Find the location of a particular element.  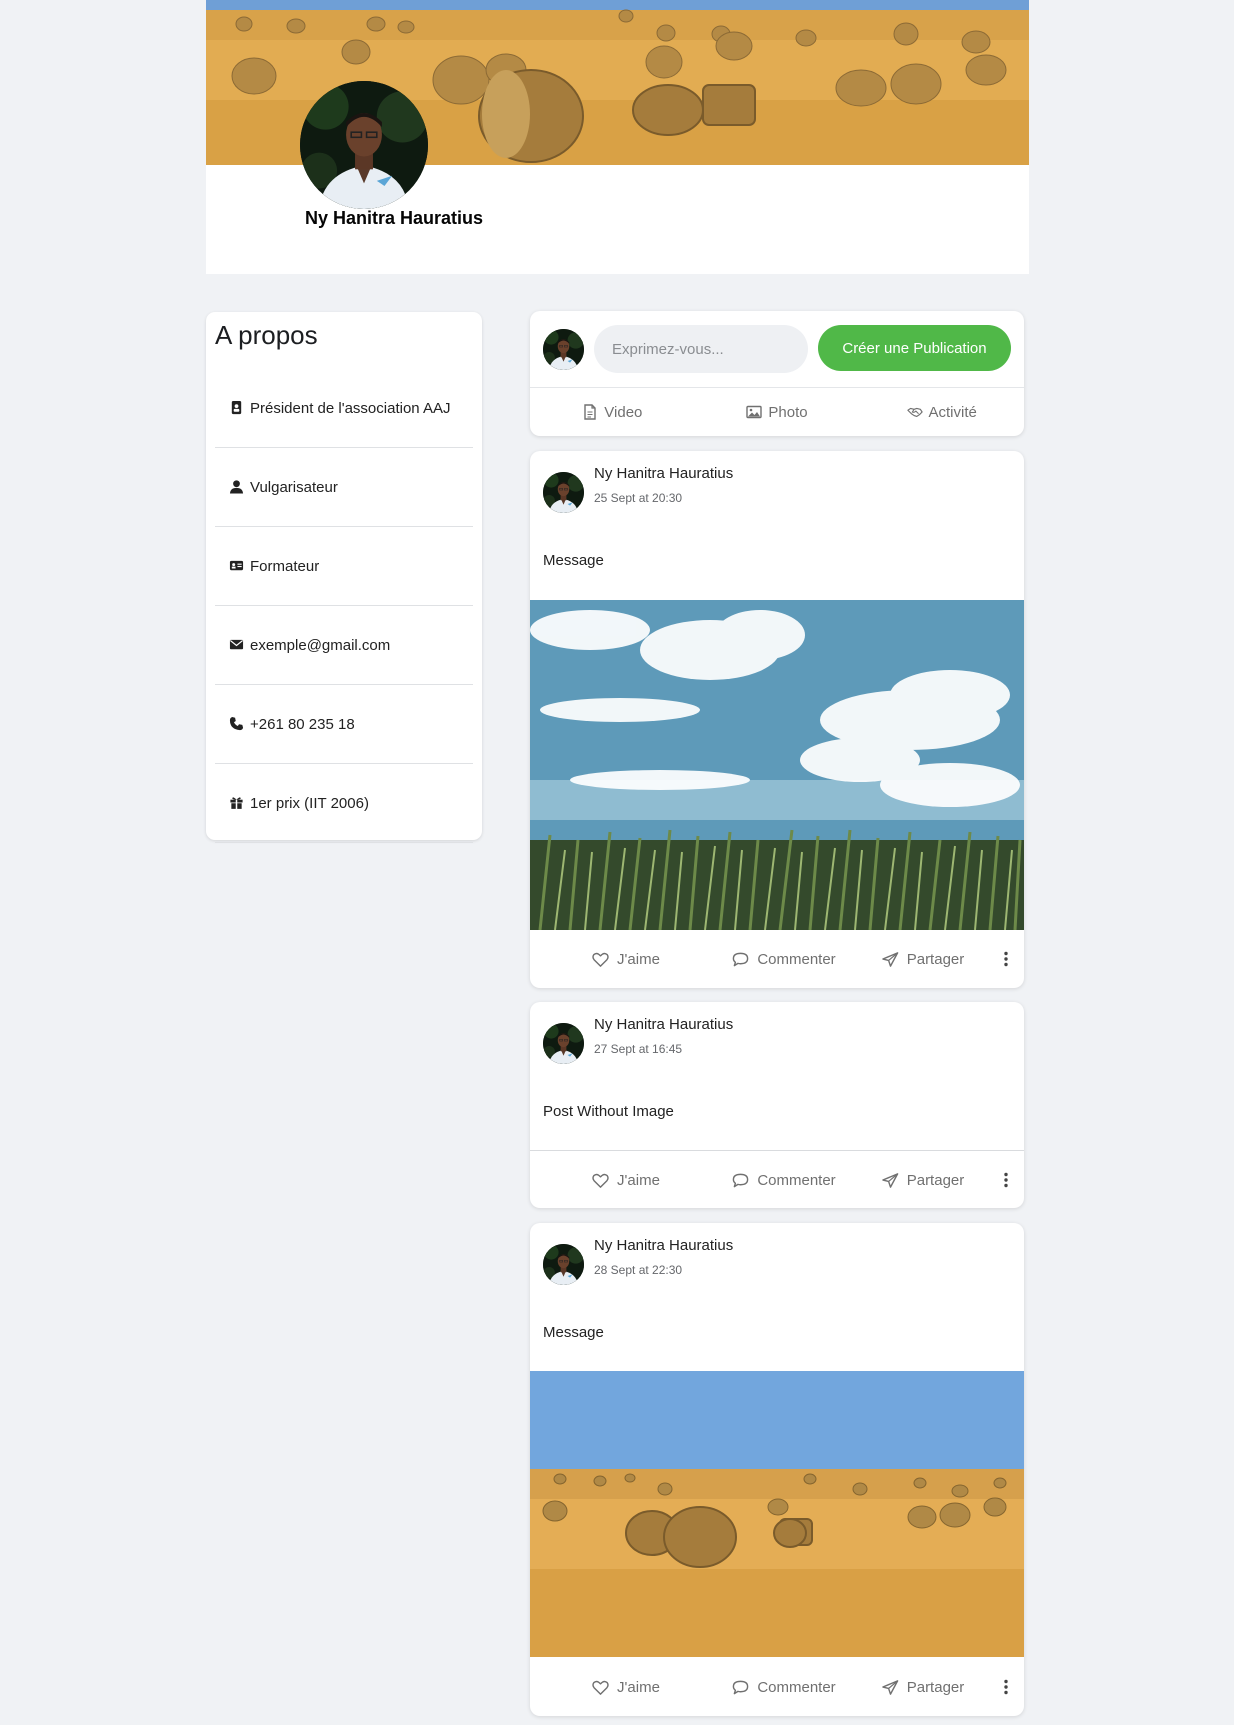

composer-activity-button: Activité is located at coordinates (941, 412).